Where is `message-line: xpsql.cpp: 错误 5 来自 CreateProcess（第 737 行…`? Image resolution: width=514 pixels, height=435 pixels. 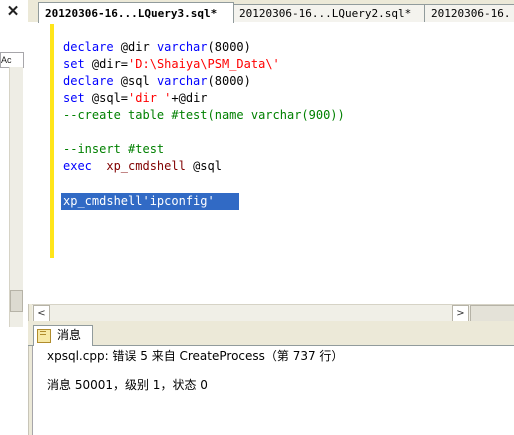 message-line: xpsql.cpp: 错误 5 来自 CreateProcess（第 737 行… is located at coordinates (195, 356).